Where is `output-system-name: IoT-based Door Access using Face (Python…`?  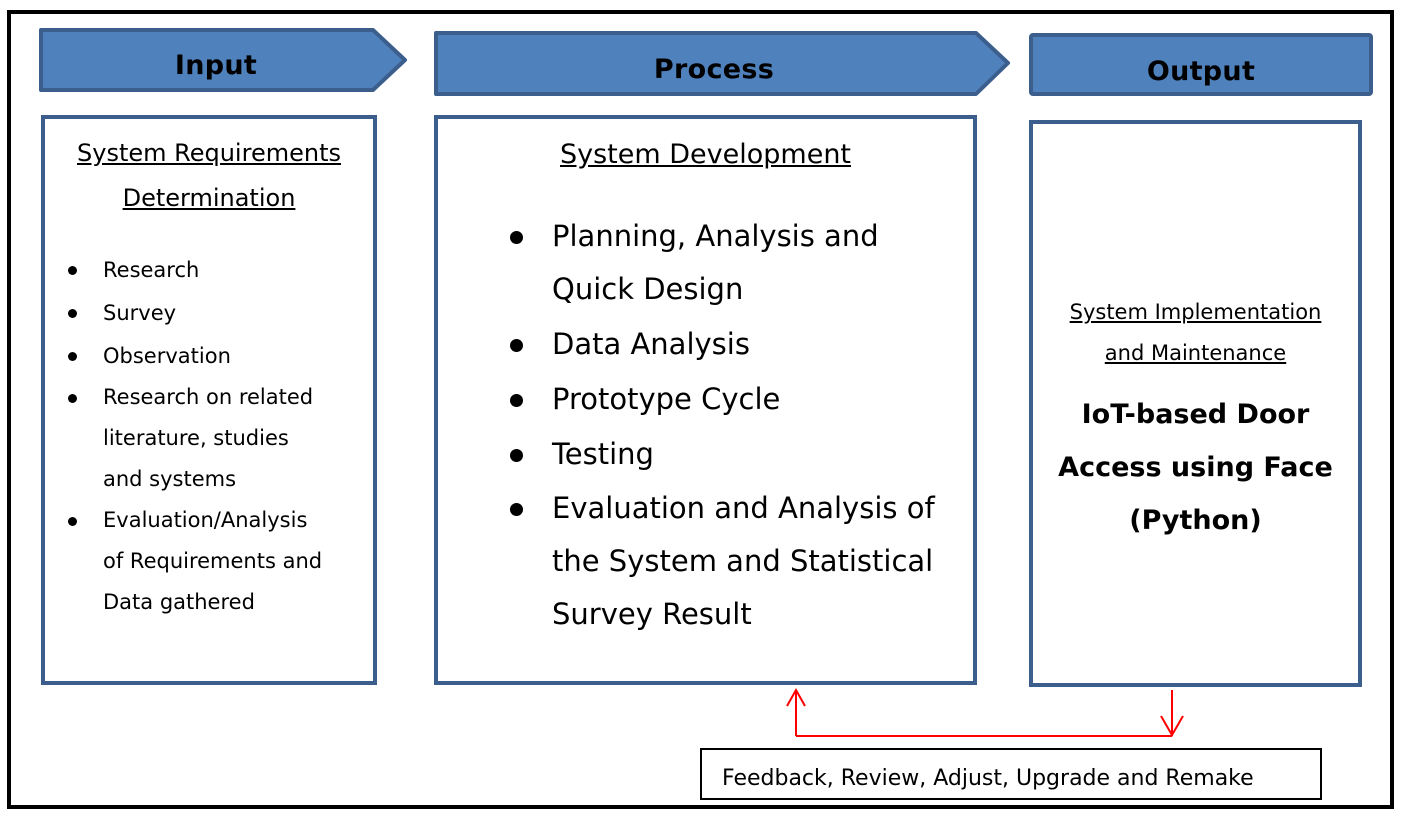
output-system-name: IoT-based Door Access using Face (Python… is located at coordinates (1195, 467).